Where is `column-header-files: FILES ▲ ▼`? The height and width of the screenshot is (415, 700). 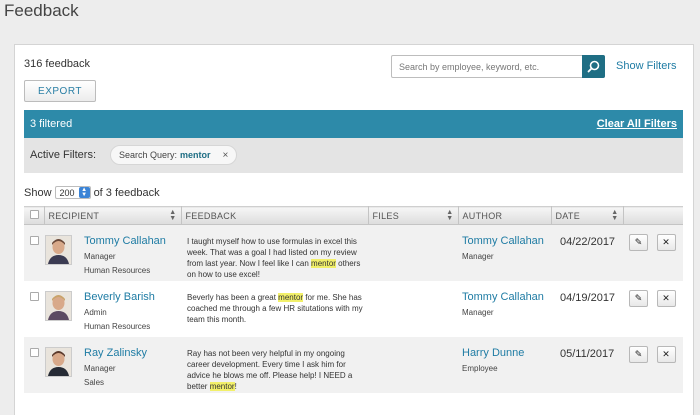 column-header-files: FILES ▲ ▼ is located at coordinates (413, 215).